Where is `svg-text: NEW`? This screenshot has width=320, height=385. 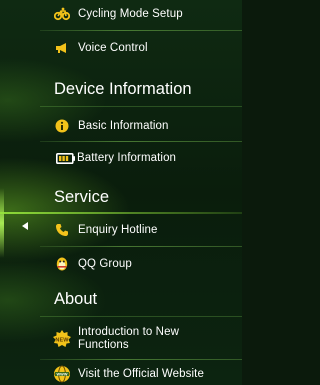
svg-text: NEW is located at coordinates (62, 341).